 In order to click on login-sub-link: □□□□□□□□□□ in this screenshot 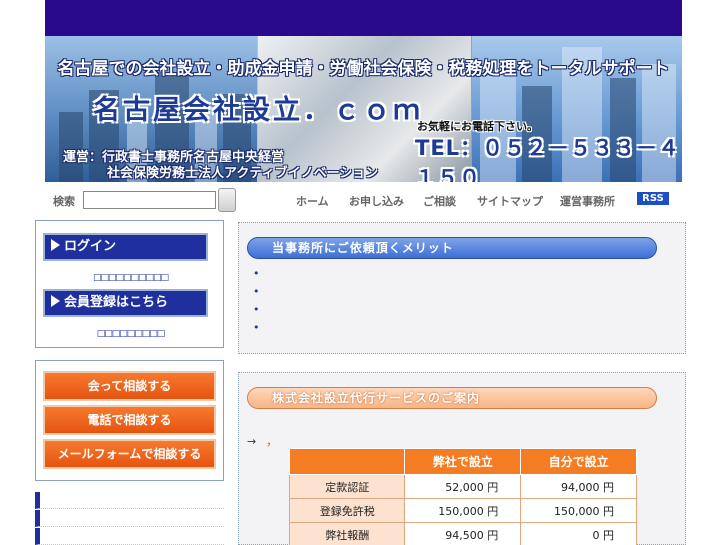, I will do `click(130, 278)`.